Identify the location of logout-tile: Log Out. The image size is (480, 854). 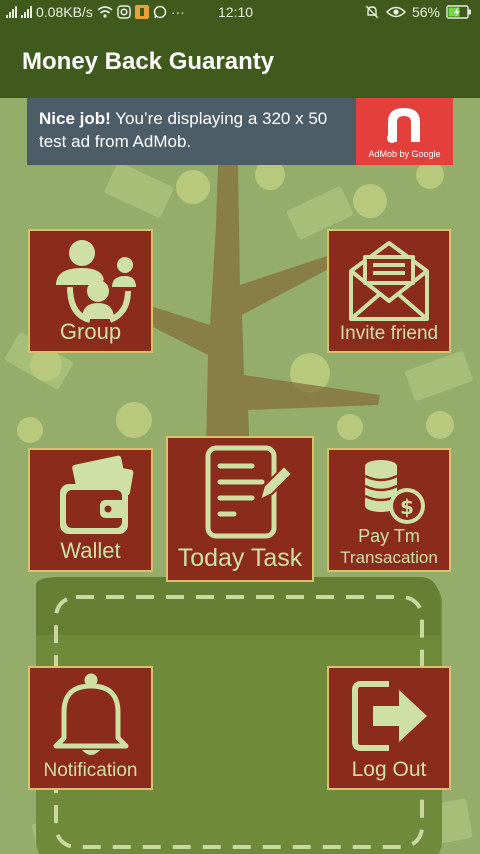
(389, 728).